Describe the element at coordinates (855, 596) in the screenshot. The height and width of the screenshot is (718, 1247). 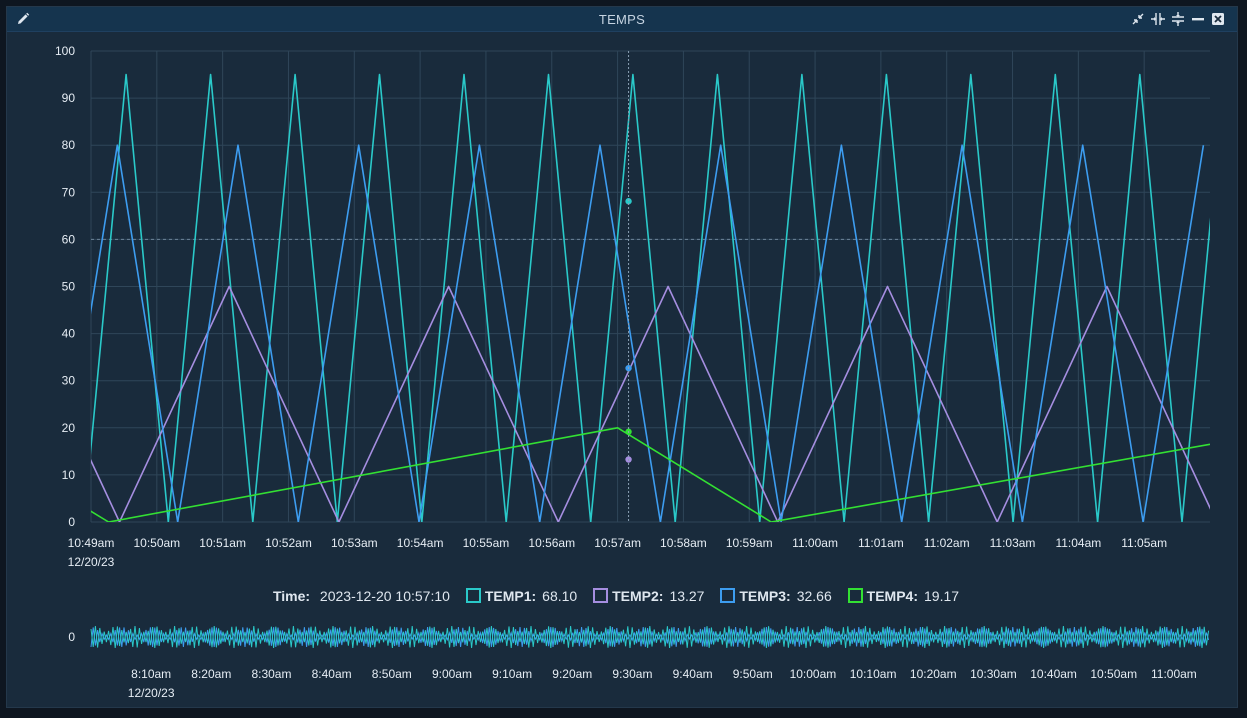
I see `legend-swatch-temp4` at that location.